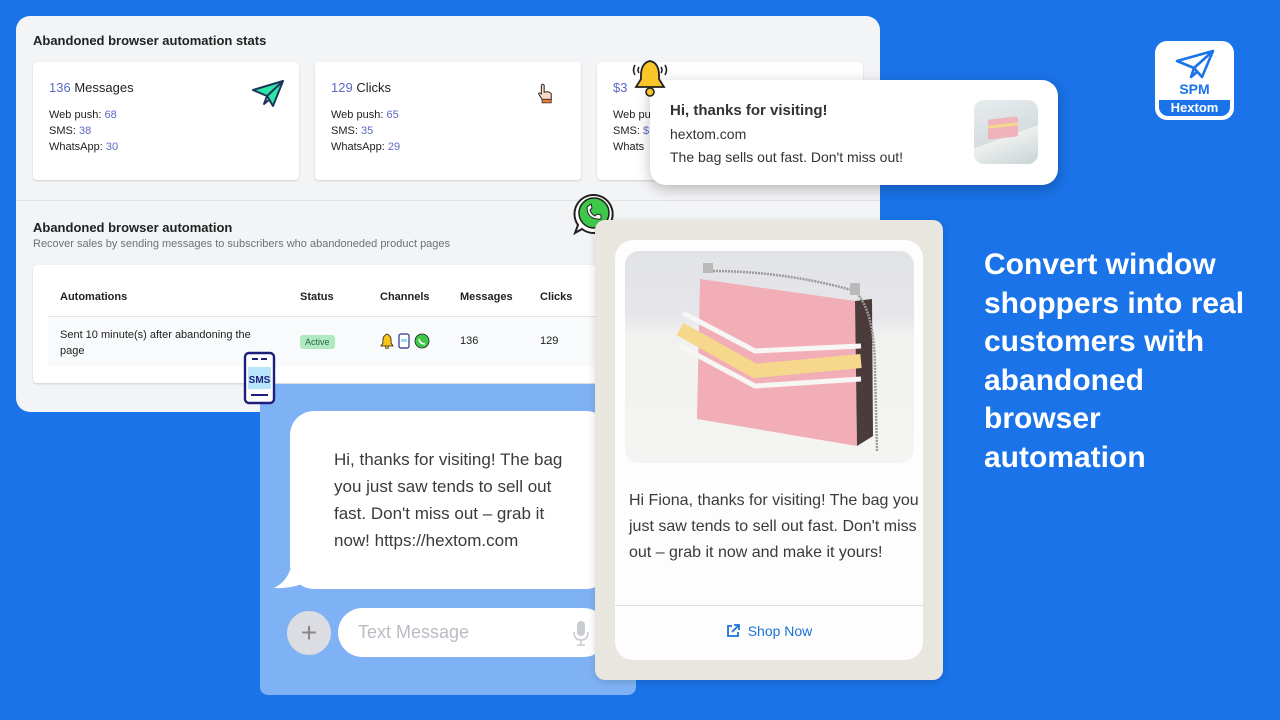 Image resolution: width=1280 pixels, height=720 pixels. What do you see at coordinates (342, 87) in the screenshot?
I see `stat-value: 129` at bounding box center [342, 87].